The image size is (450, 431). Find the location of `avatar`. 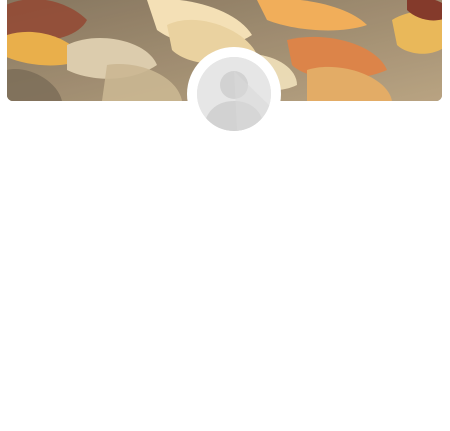

avatar is located at coordinates (234, 94).